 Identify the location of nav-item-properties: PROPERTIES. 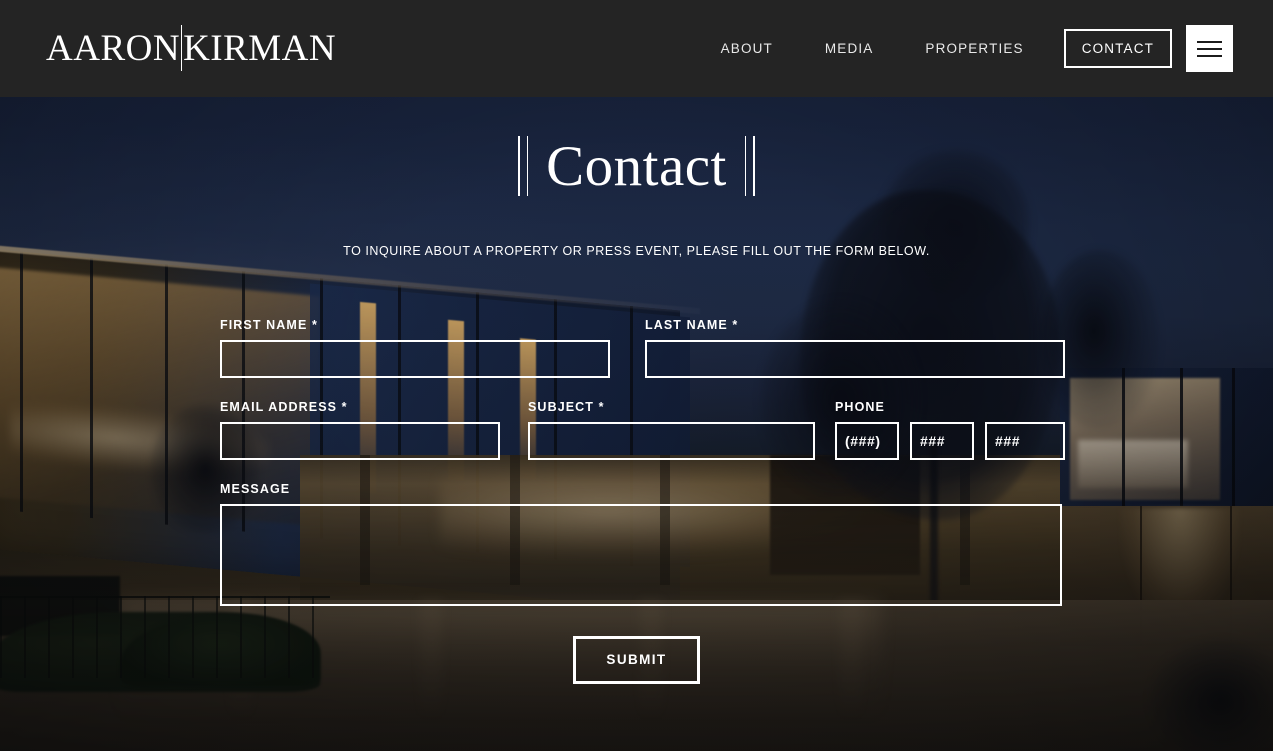
(974, 49).